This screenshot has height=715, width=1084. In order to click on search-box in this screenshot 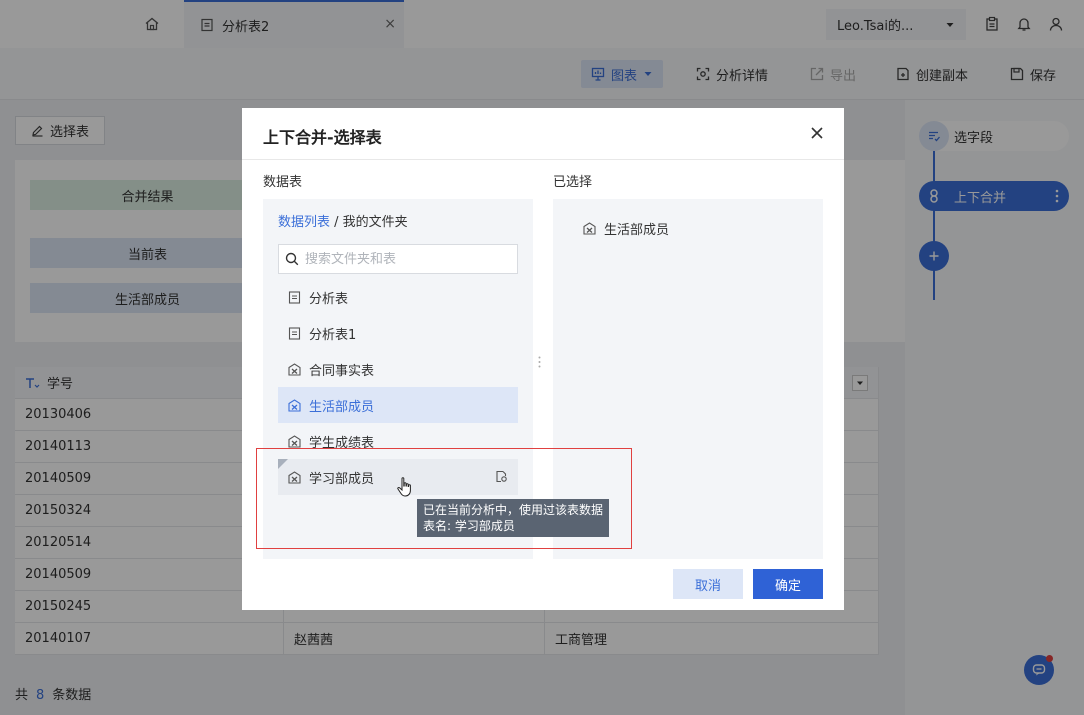, I will do `click(398, 259)`.